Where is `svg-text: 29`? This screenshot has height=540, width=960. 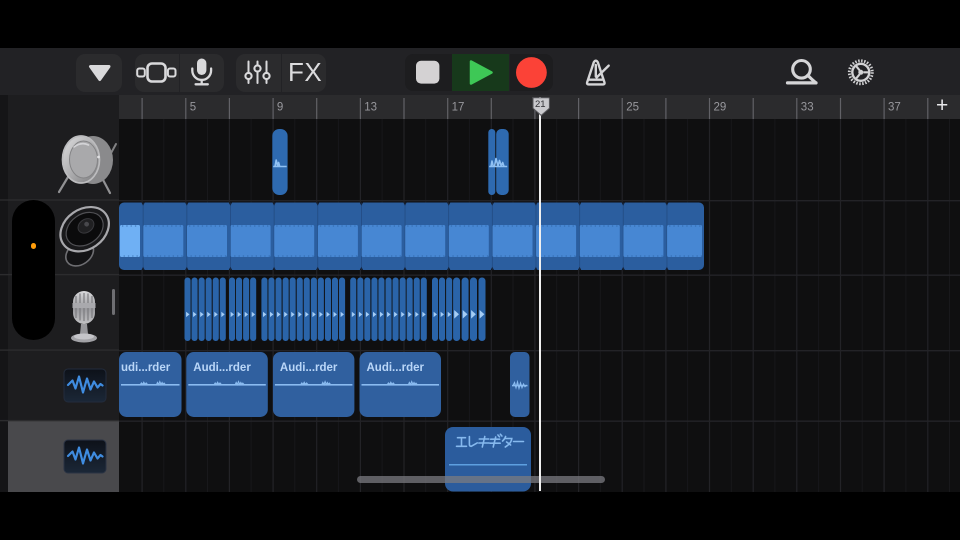 svg-text: 29 is located at coordinates (720, 108).